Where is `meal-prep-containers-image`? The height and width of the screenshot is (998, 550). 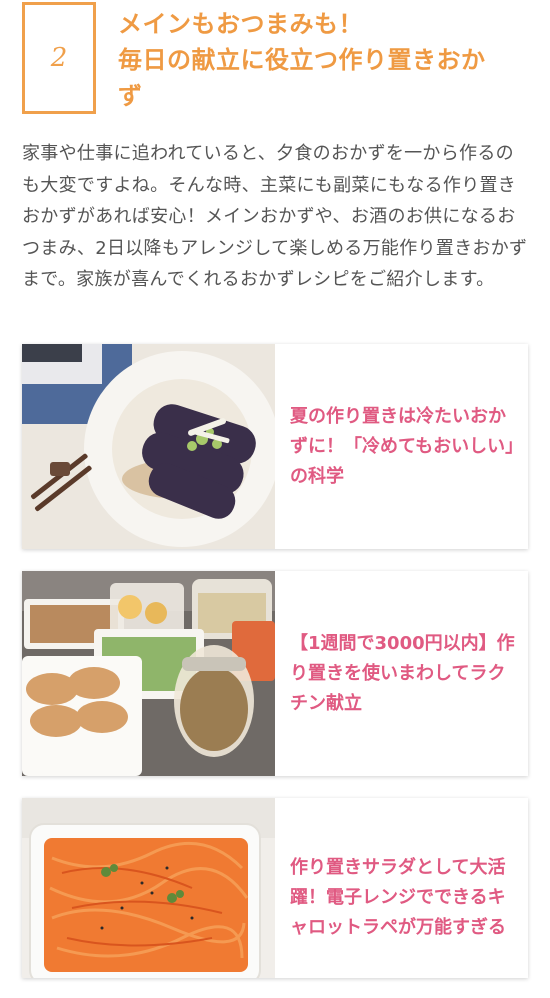 meal-prep-containers-image is located at coordinates (148, 673).